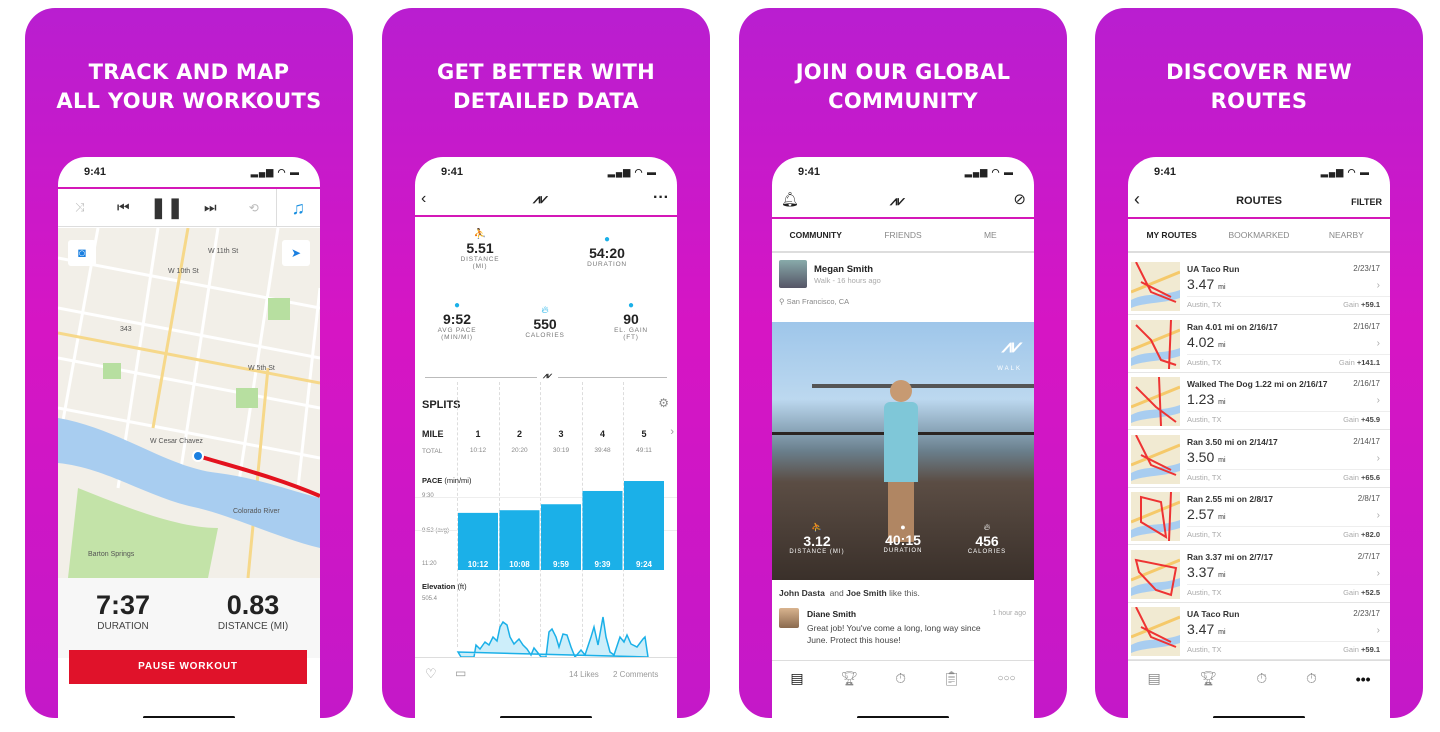 This screenshot has width=1440, height=732. I want to click on route-name: Ran 4.01 mi on 2/16/17, so click(1232, 326).